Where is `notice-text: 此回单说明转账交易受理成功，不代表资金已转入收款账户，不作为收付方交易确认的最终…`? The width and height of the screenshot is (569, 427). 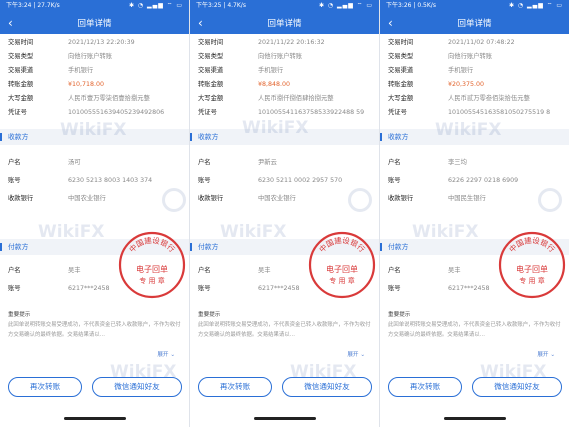
notice-text: 此回单说明转账交易受理成功，不代表资金已转入收款账户，不作为收付方交易确认的最终… is located at coordinates (284, 330).